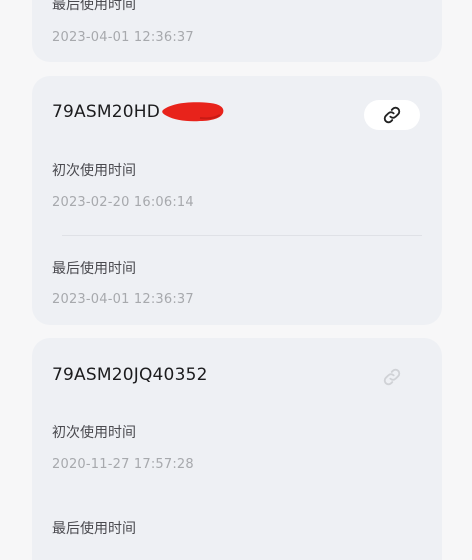 Image resolution: width=472 pixels, height=560 pixels. Describe the element at coordinates (123, 202) in the screenshot. I see `first-use-value: 2023-02-20 16:06:14` at that location.